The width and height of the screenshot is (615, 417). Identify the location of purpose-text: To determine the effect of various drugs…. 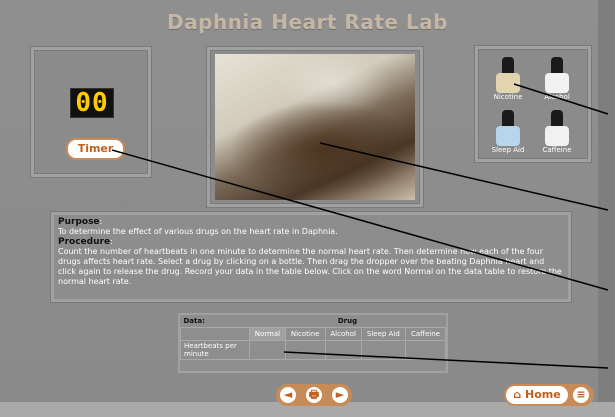
(198, 231).